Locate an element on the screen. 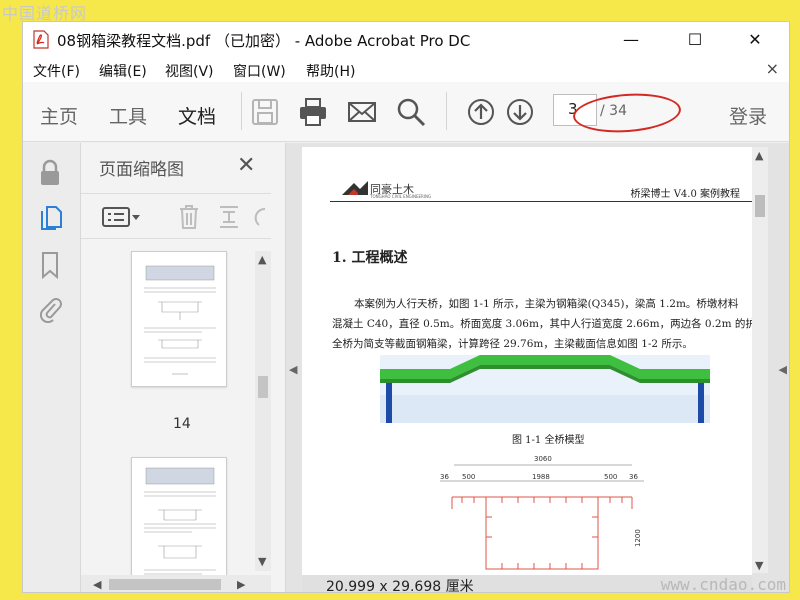 The width and height of the screenshot is (800, 600). panel-toolbar is located at coordinates (176, 216).